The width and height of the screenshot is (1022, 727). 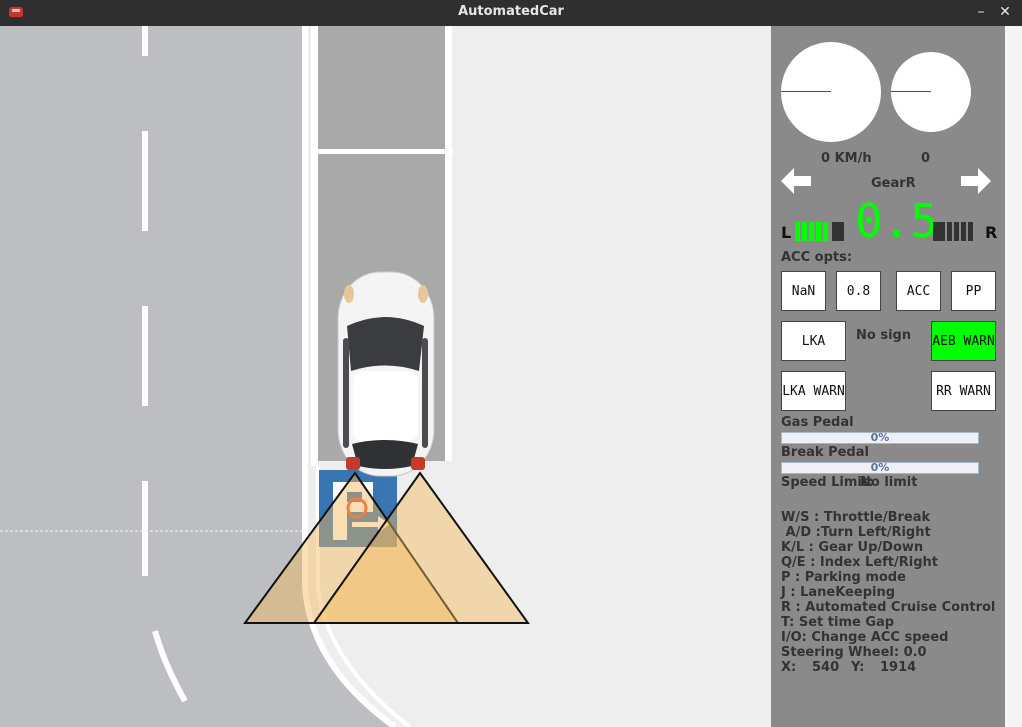 I want to click on speedometer-dial, so click(x=831, y=92).